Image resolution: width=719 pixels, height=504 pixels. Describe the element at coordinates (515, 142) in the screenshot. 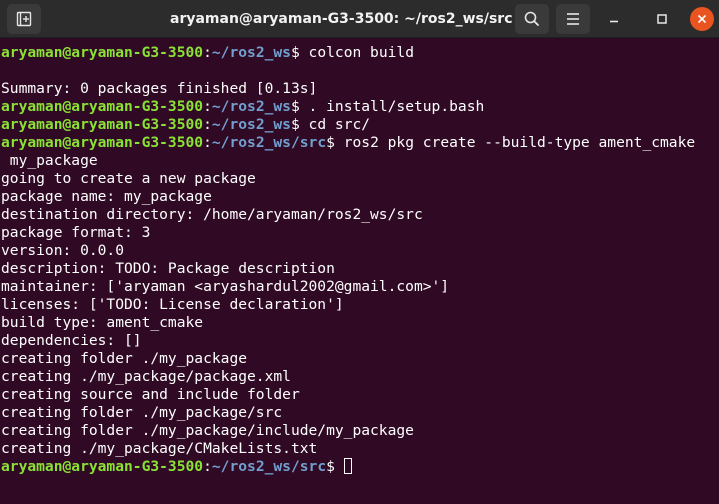

I see `command-text: ros2 pkg create --build-type ament_cmake` at that location.